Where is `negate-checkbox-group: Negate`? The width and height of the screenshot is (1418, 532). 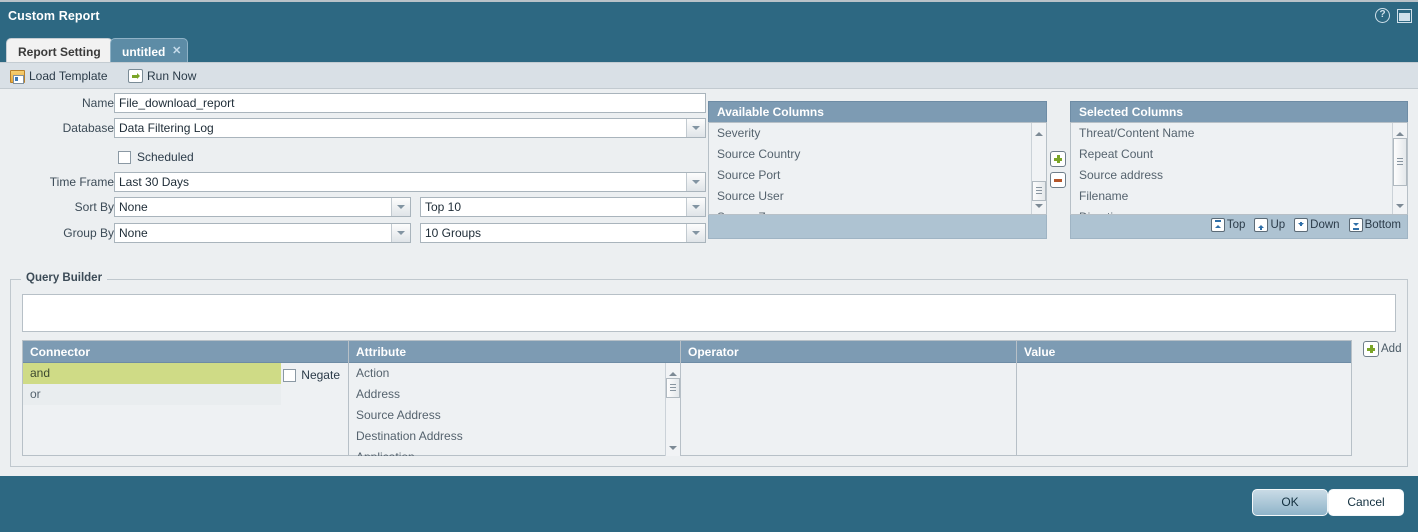
negate-checkbox-group: Negate is located at coordinates (311, 375).